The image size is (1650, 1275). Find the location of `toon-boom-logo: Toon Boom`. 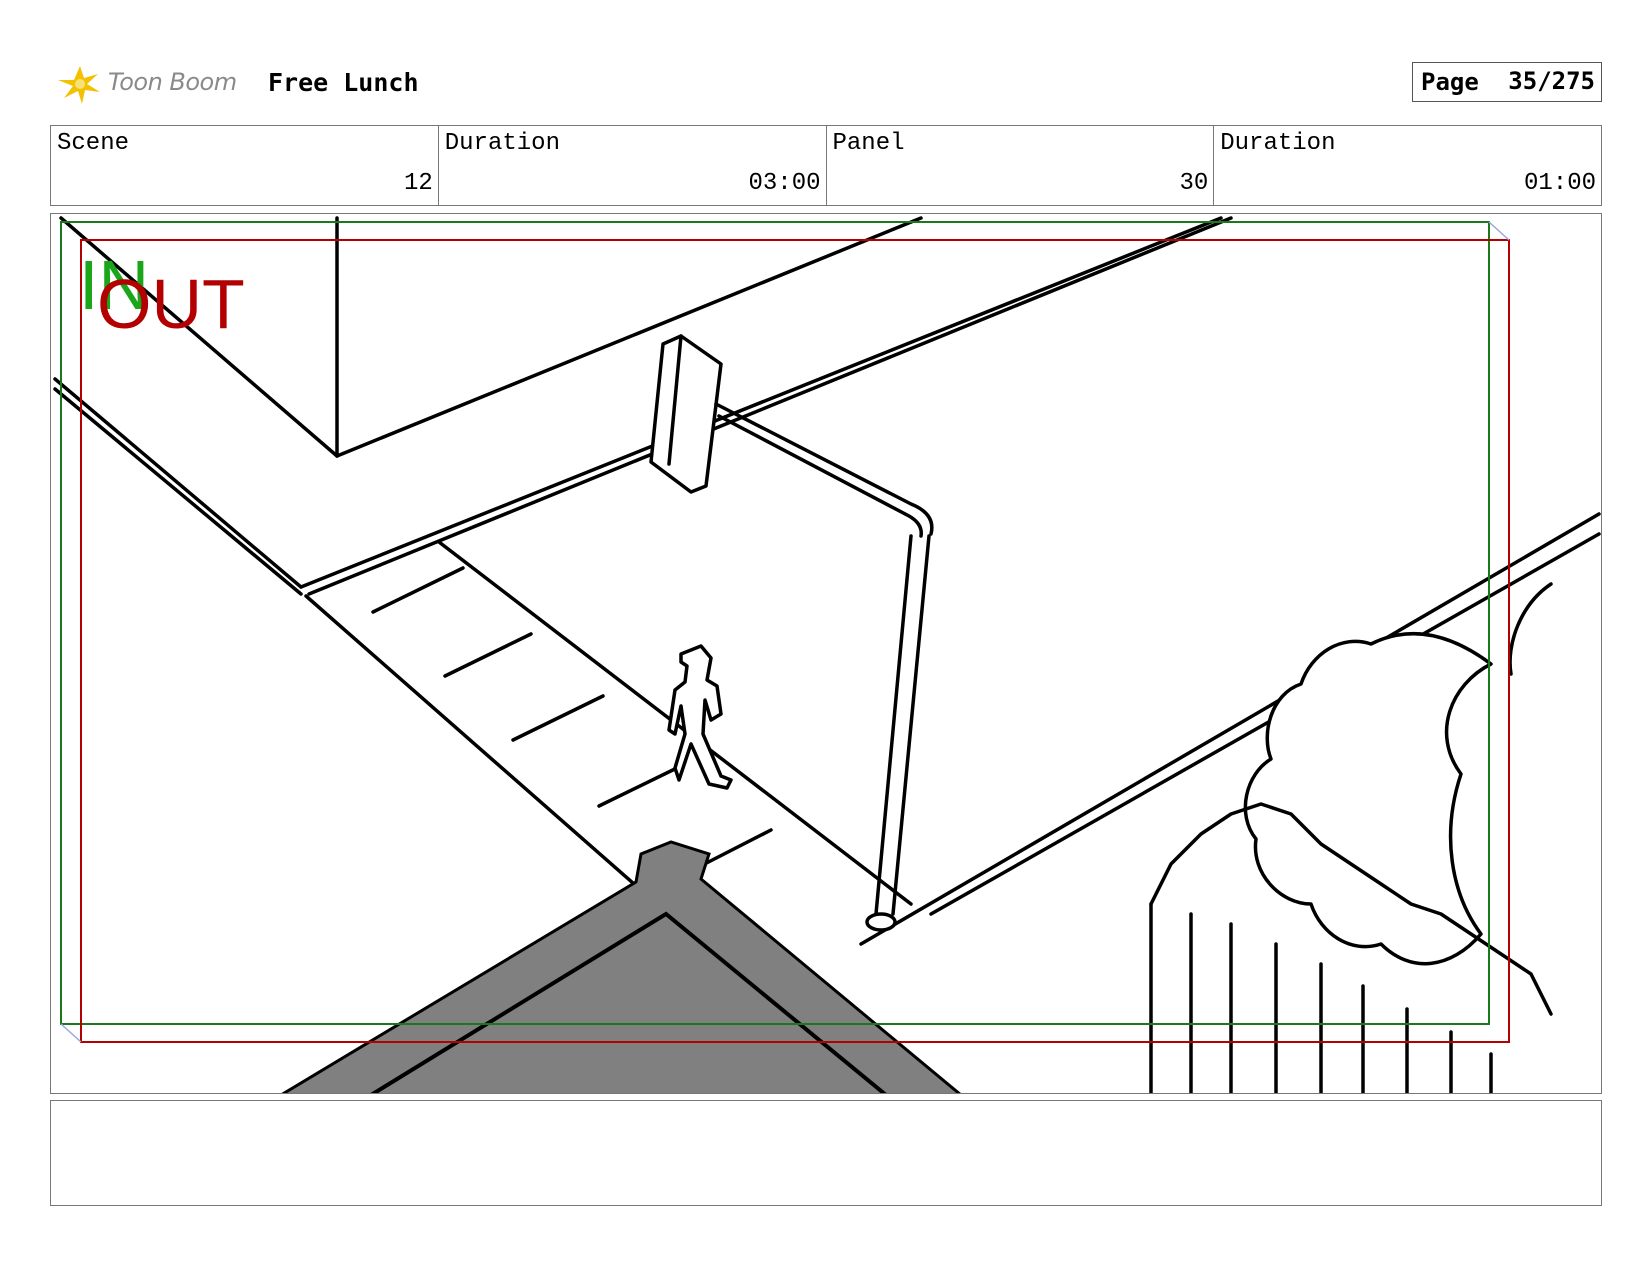

toon-boom-logo: Toon Boom is located at coordinates (152, 84).